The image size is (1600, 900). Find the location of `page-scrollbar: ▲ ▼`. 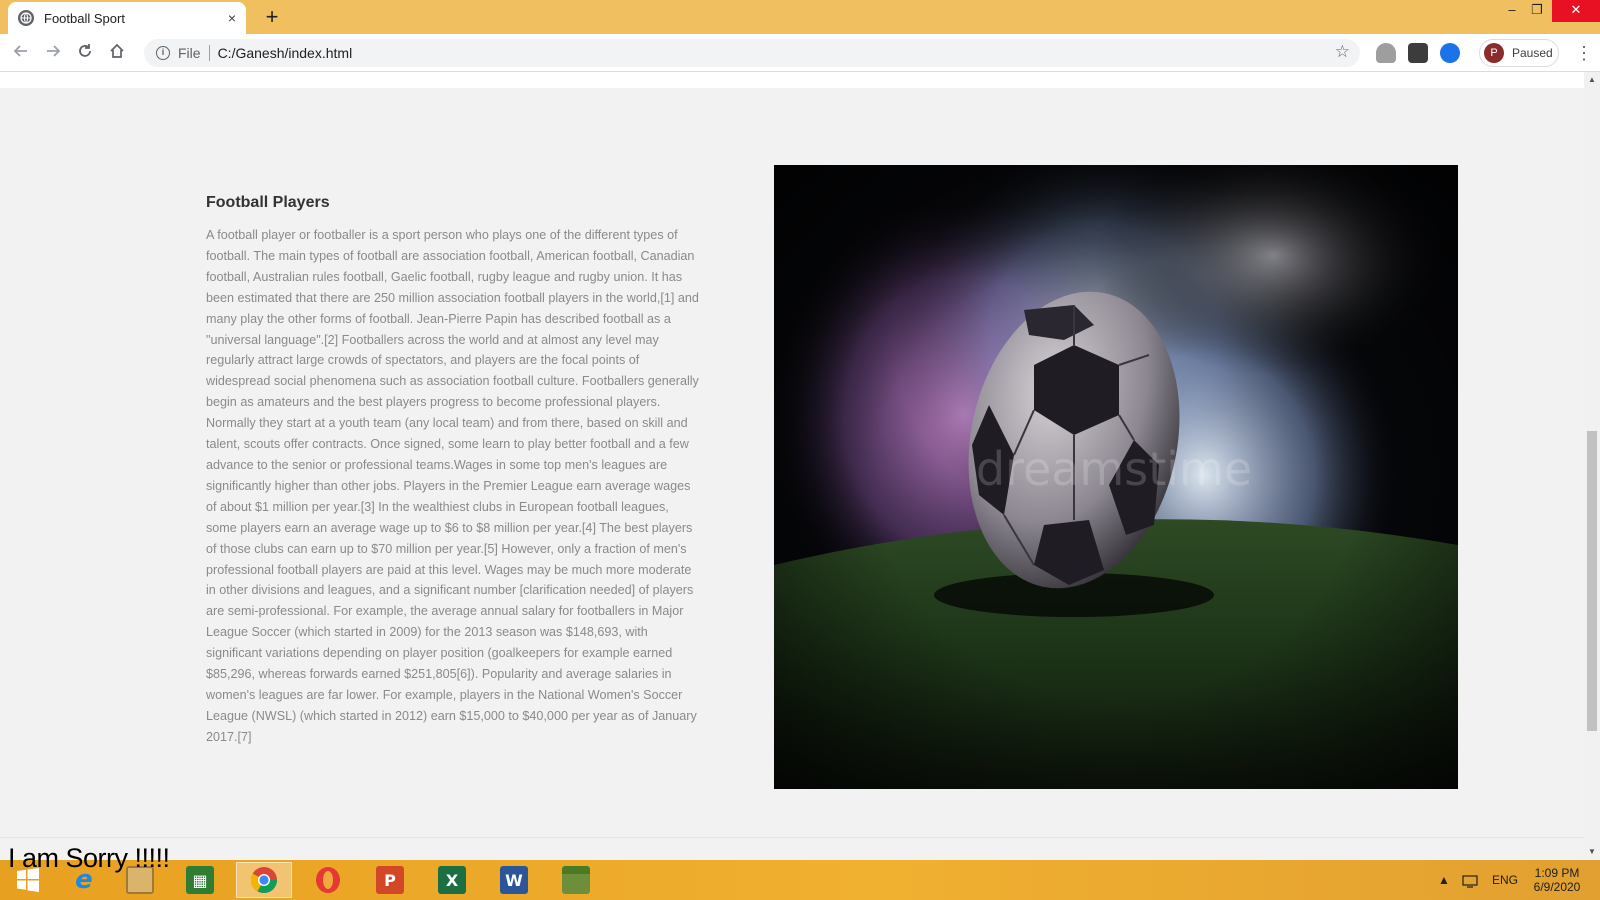

page-scrollbar: ▲ ▼ is located at coordinates (1592, 466).